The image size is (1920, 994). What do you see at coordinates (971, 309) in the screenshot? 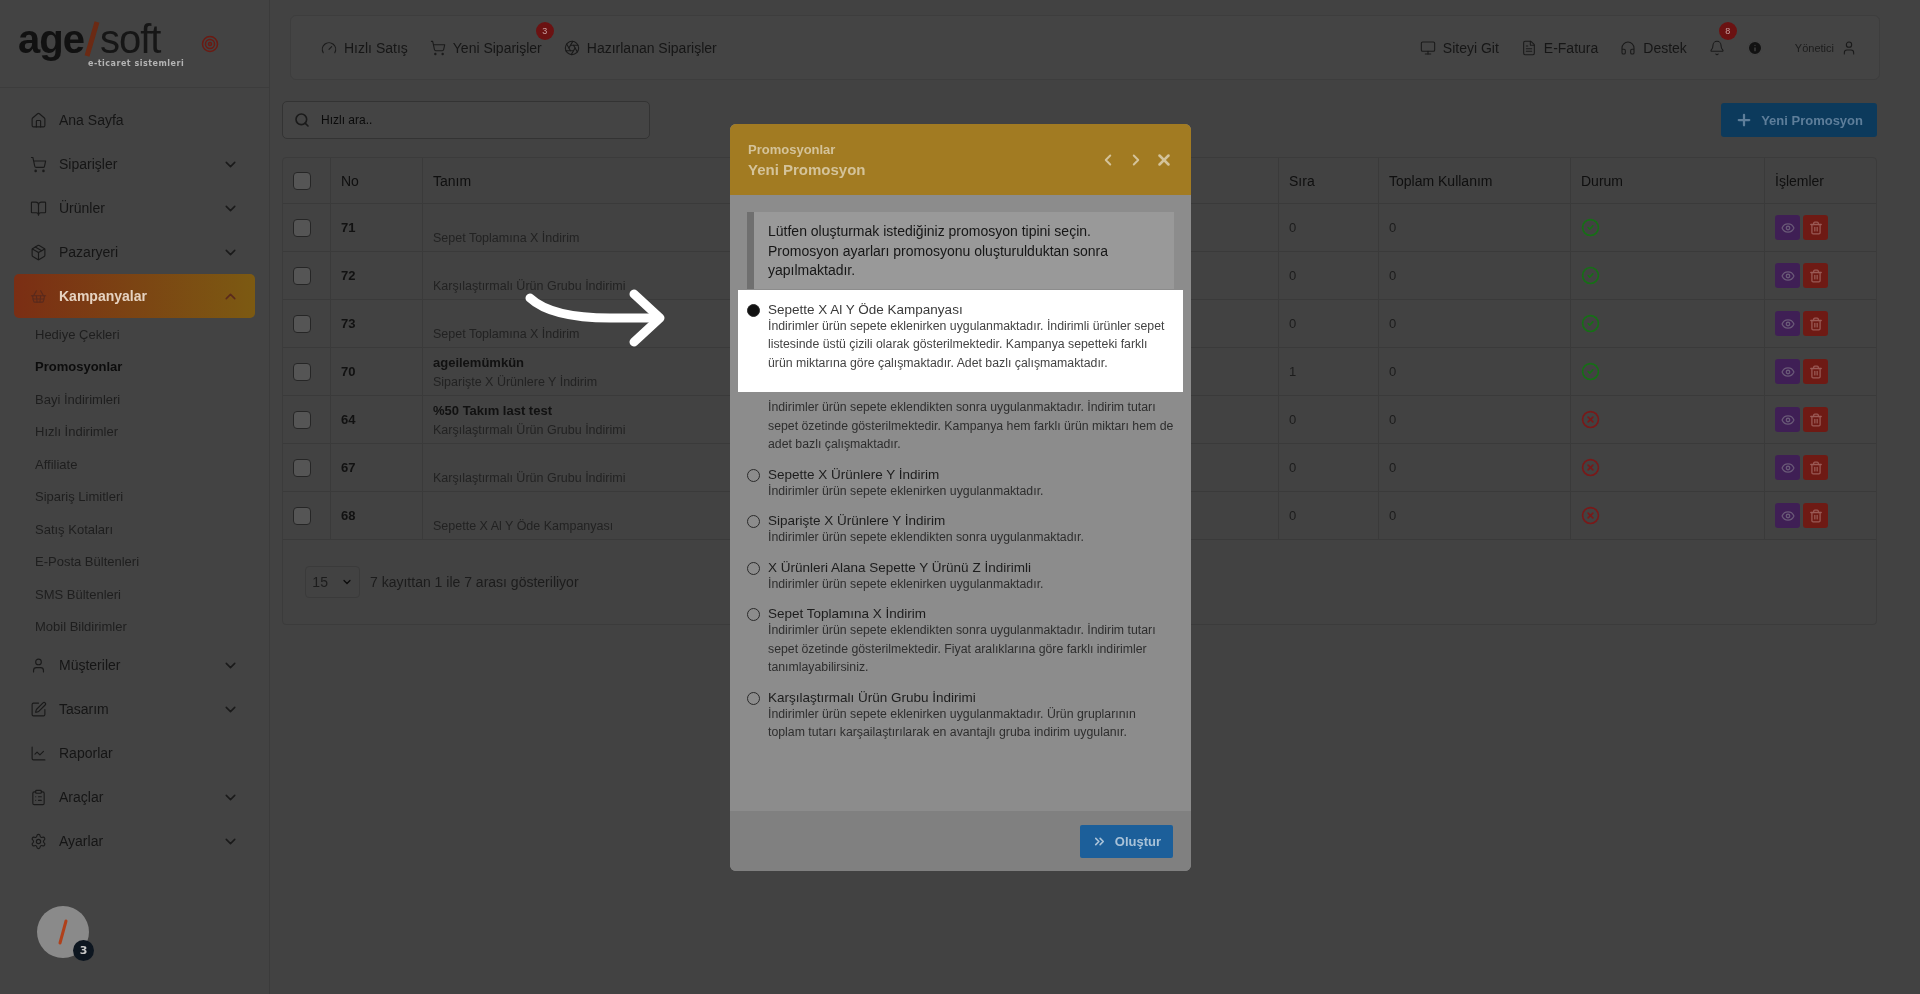
I see `option-title: Sepette X Al Y Öde Kampanyası` at bounding box center [971, 309].